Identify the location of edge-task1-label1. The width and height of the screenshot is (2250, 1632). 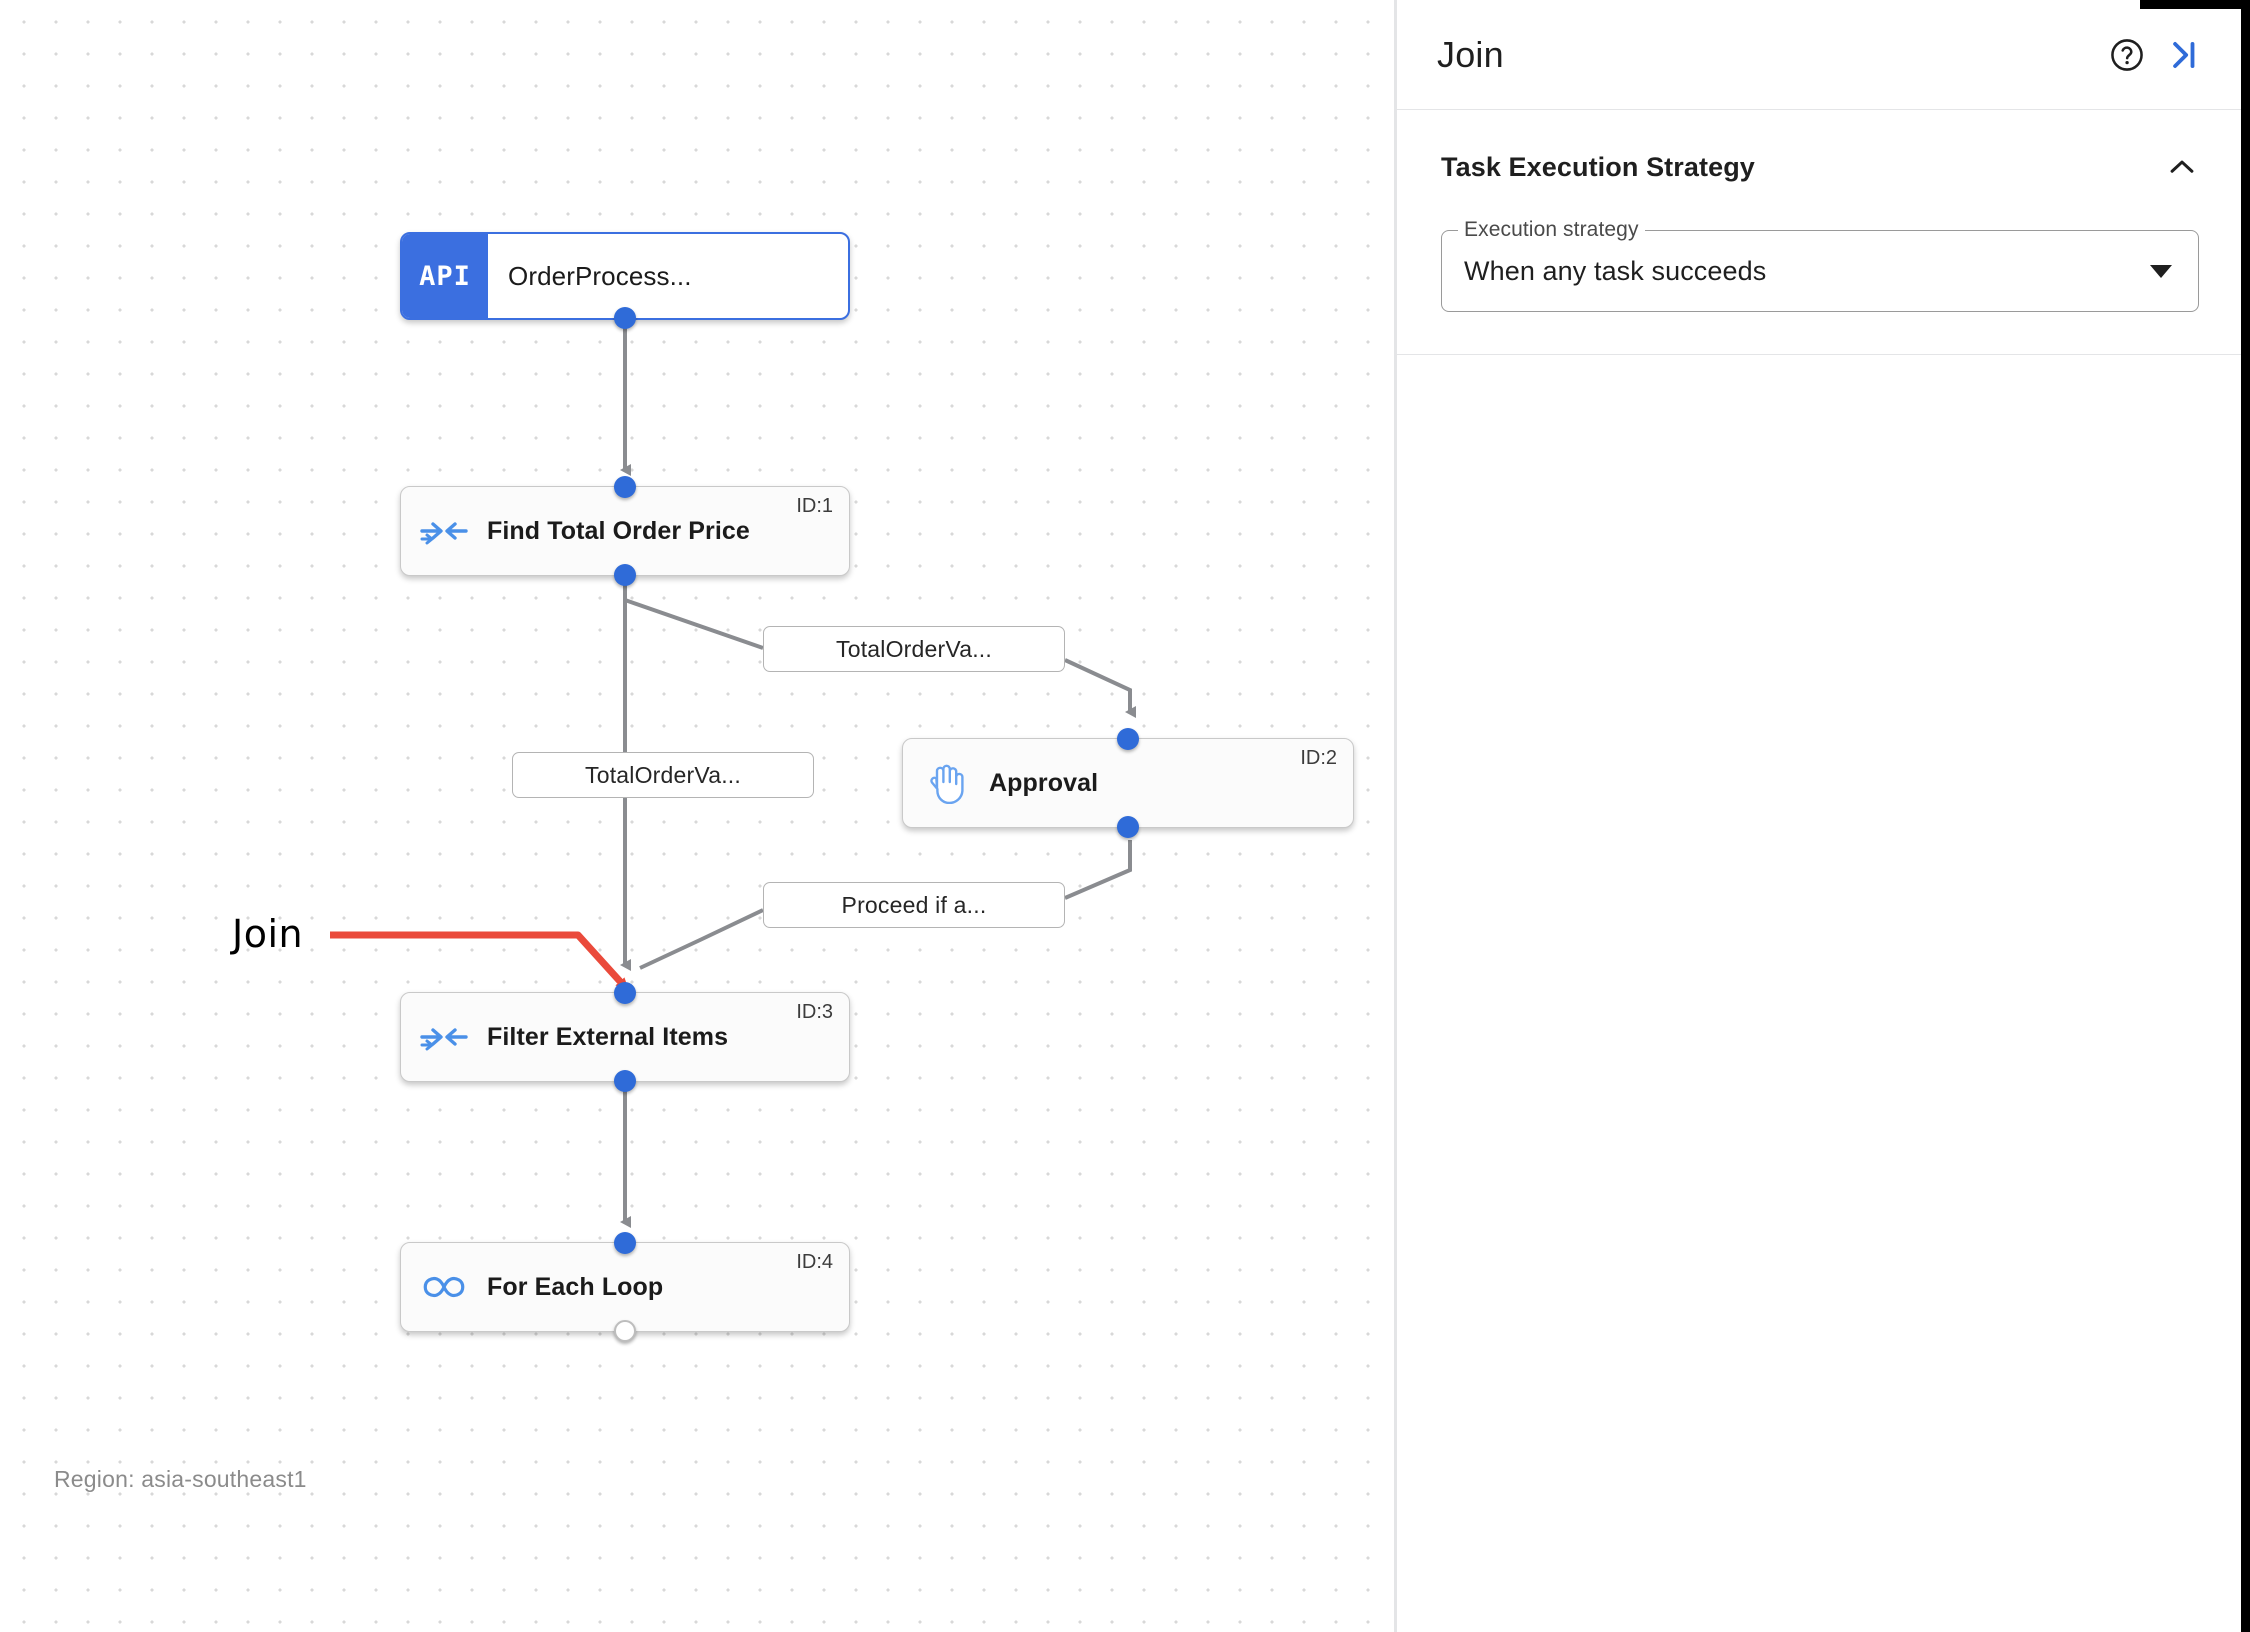
(693, 615).